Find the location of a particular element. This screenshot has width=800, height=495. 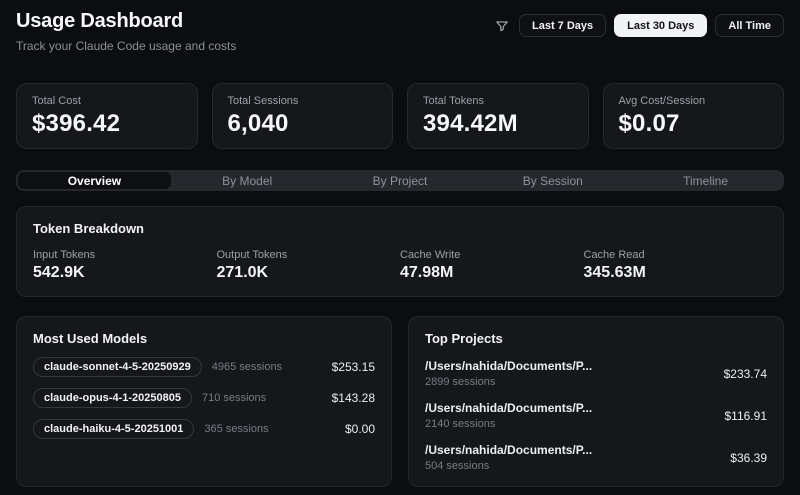

token-stat-cache-write: Cache Write 47.98M is located at coordinates (492, 265).